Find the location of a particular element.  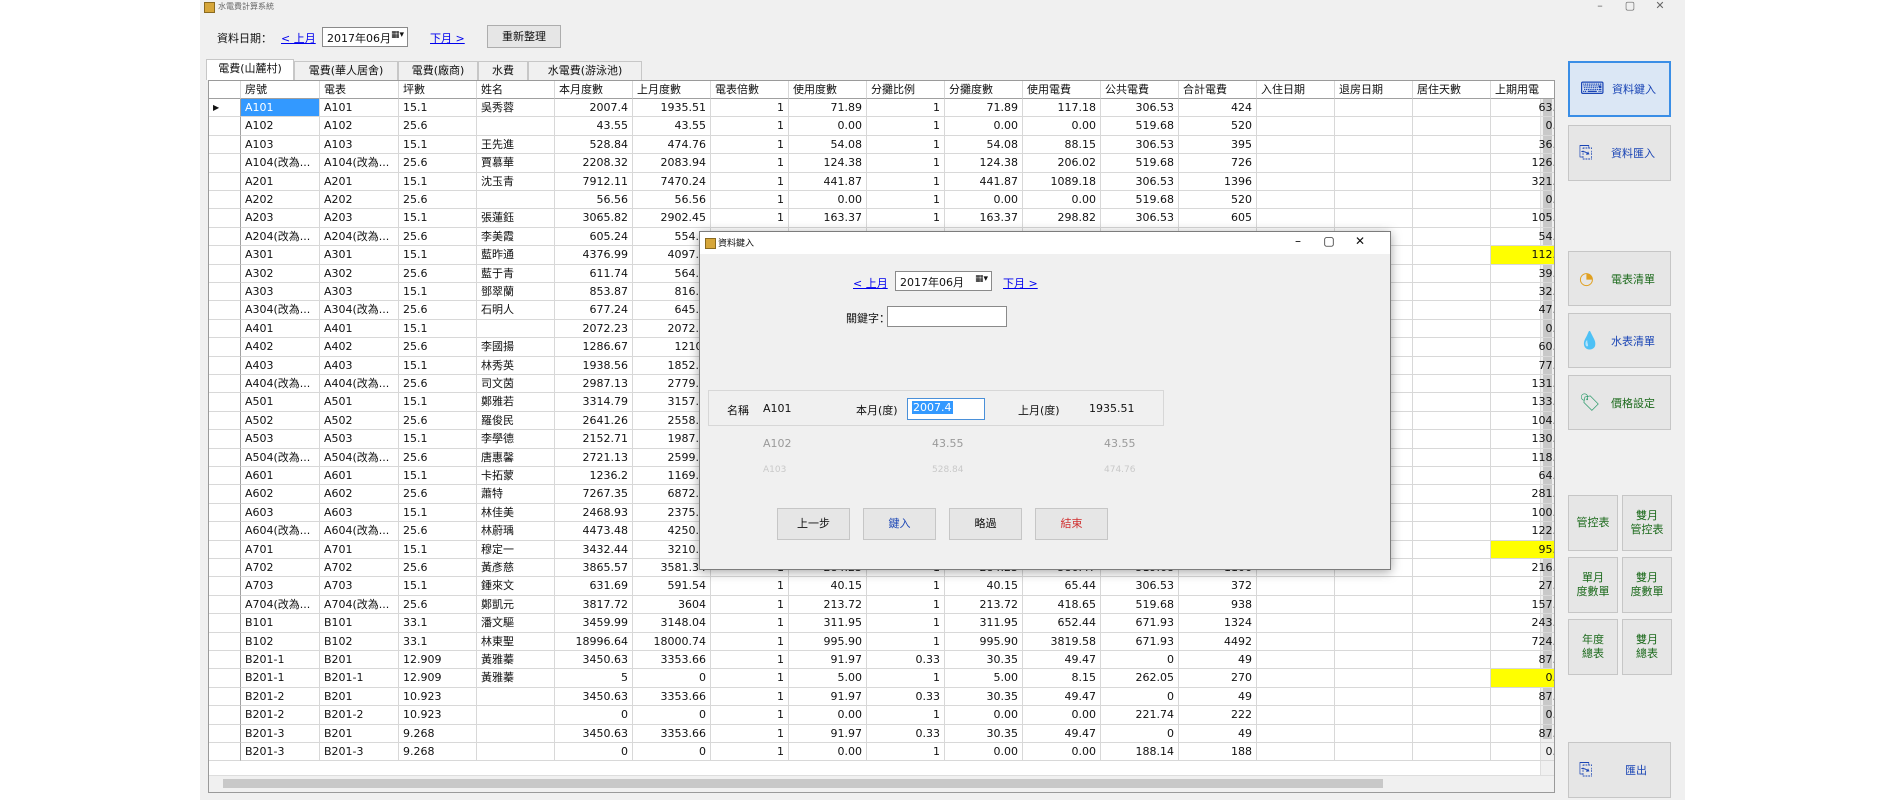

table-cell: 2721.13 is located at coordinates (594, 457).